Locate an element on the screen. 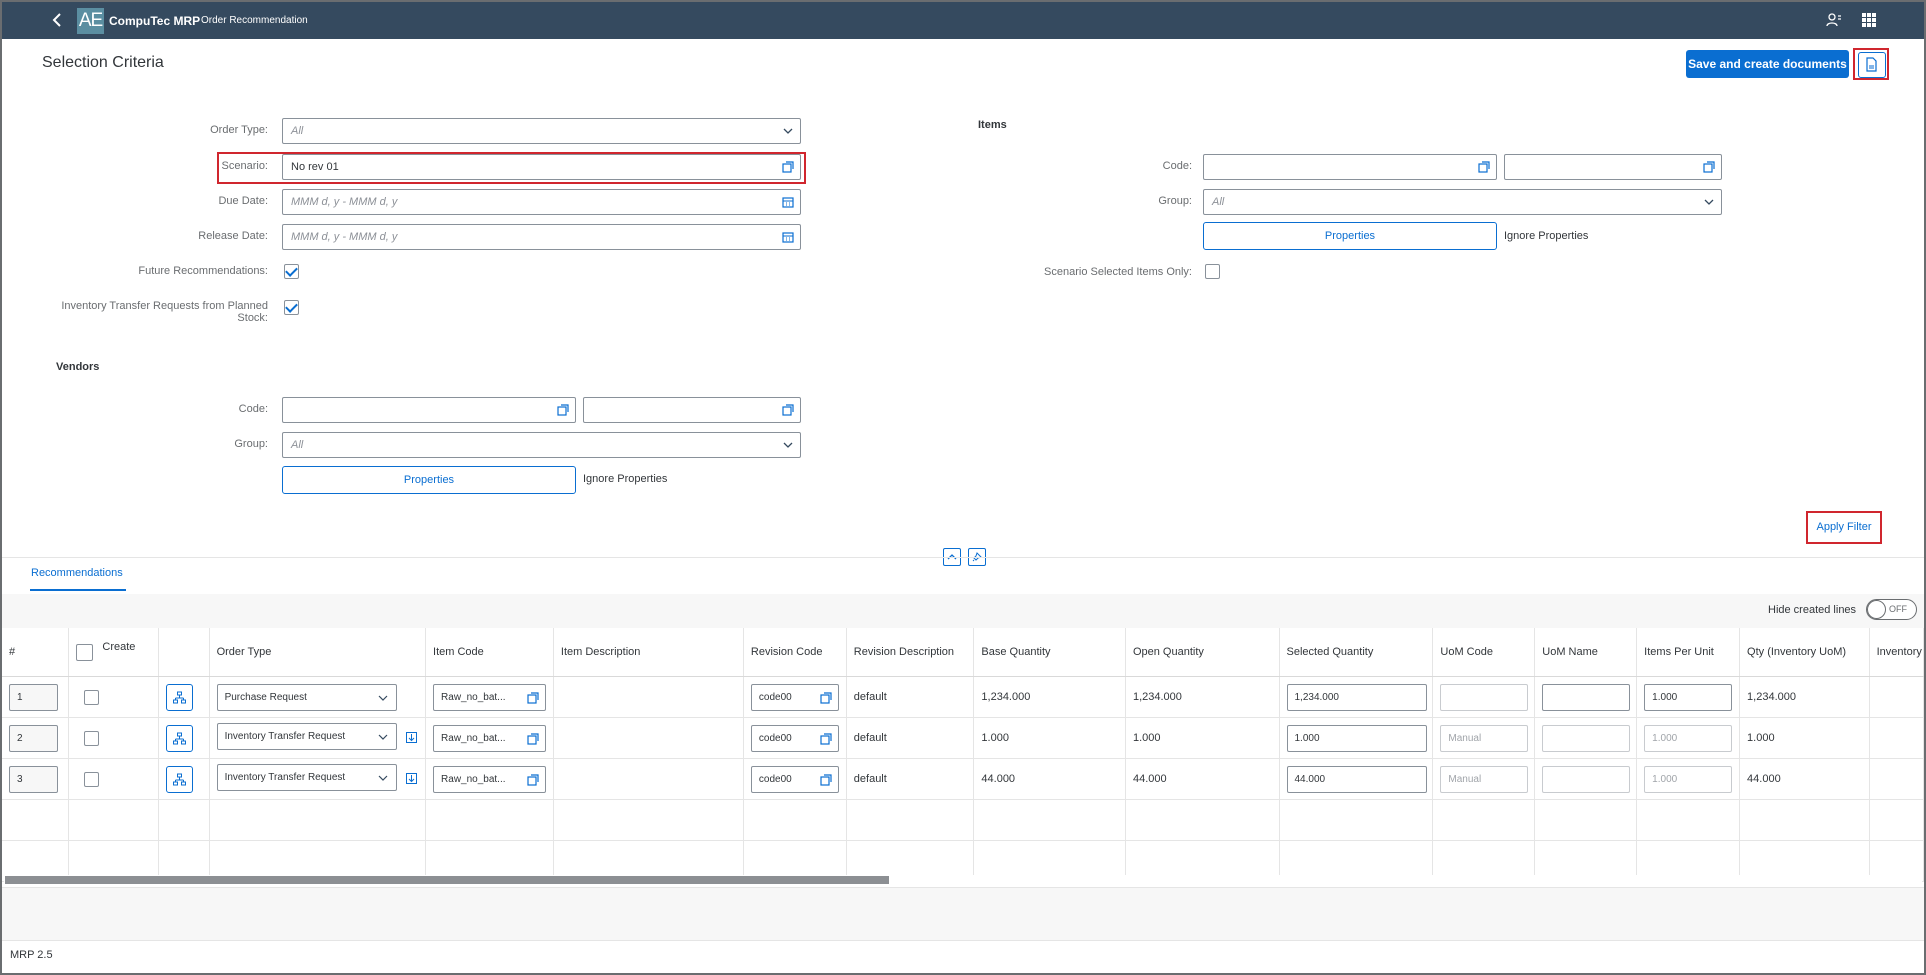  apply-filter-button: Apply Filter is located at coordinates (1844, 527).